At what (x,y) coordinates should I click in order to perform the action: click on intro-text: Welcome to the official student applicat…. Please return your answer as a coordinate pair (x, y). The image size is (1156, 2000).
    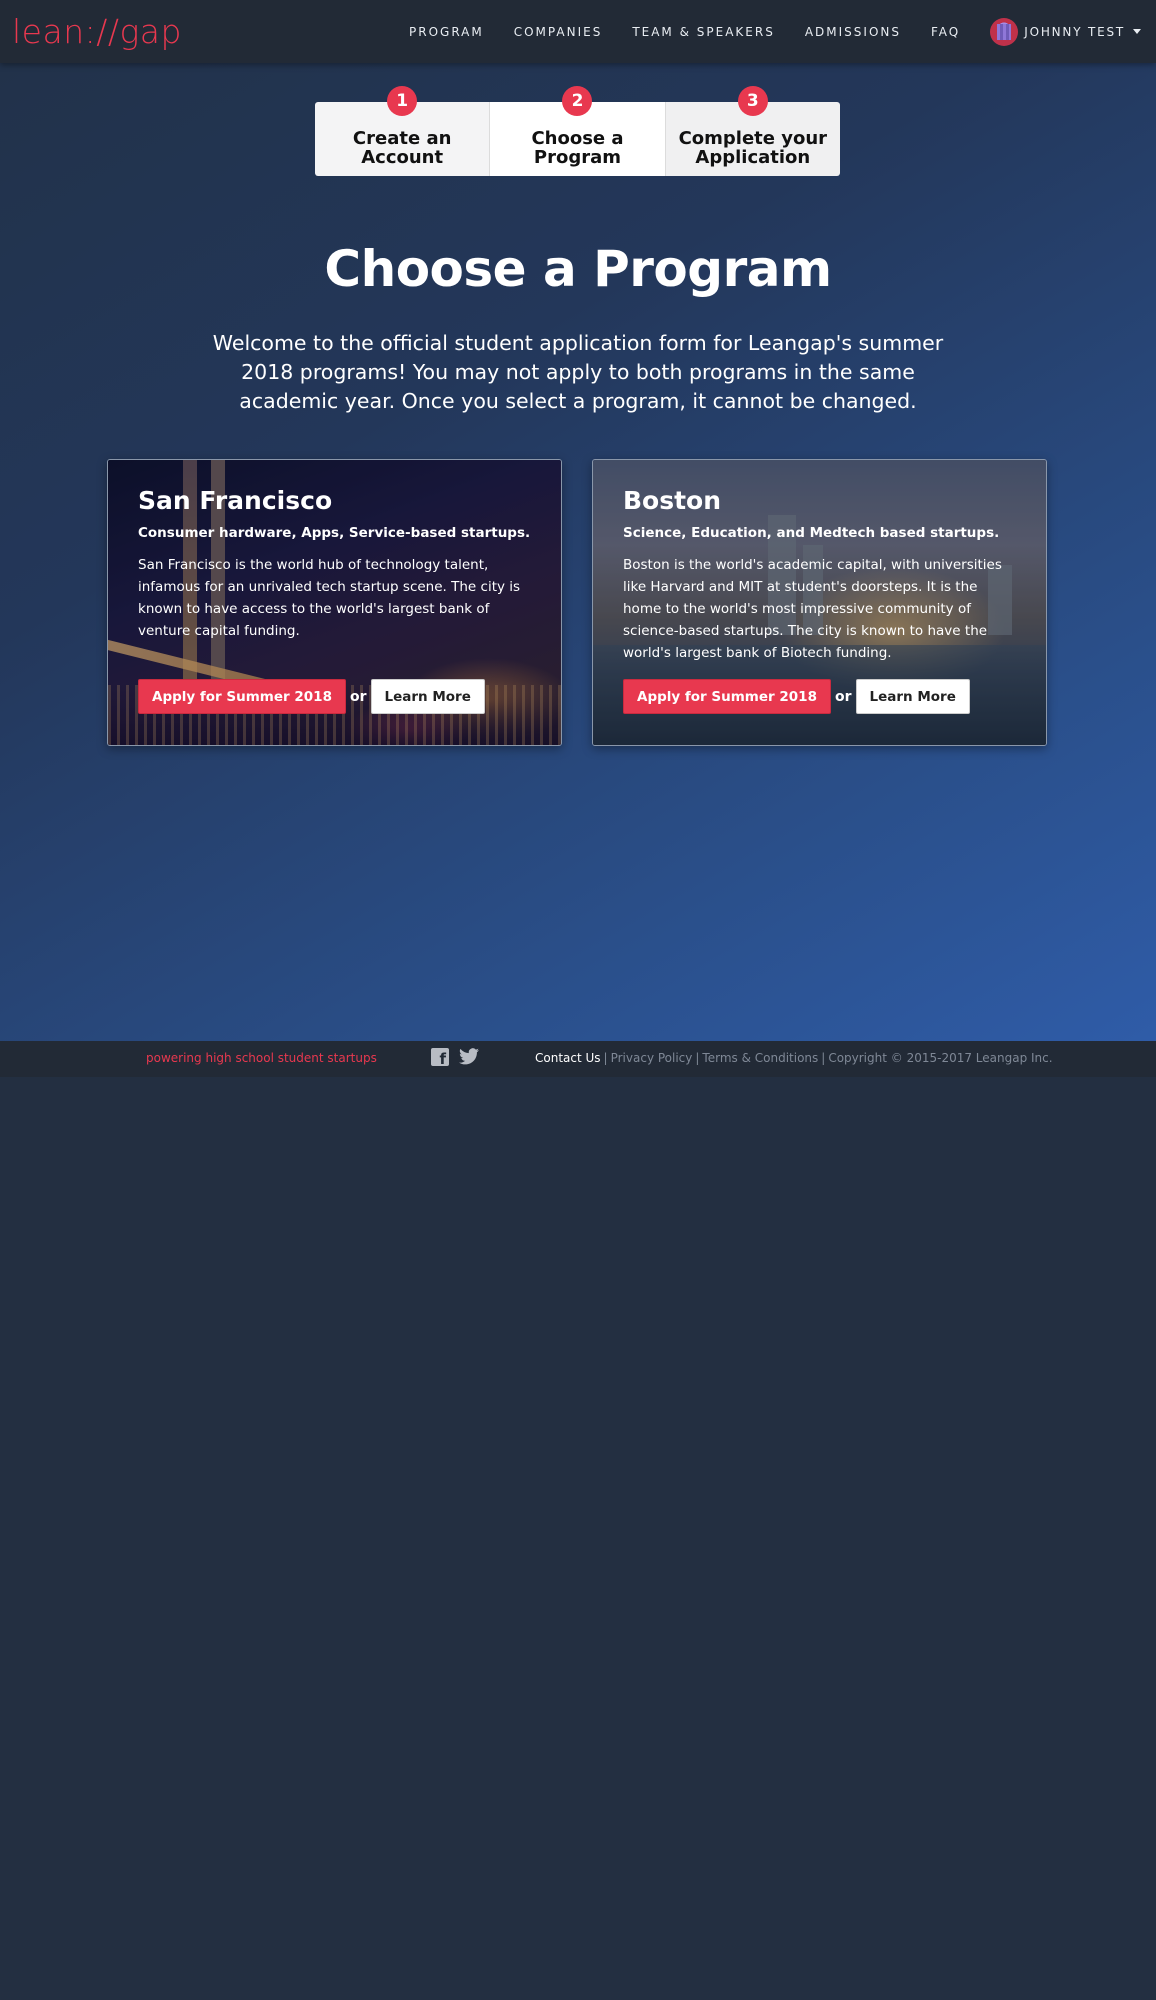
    Looking at the image, I should click on (578, 372).